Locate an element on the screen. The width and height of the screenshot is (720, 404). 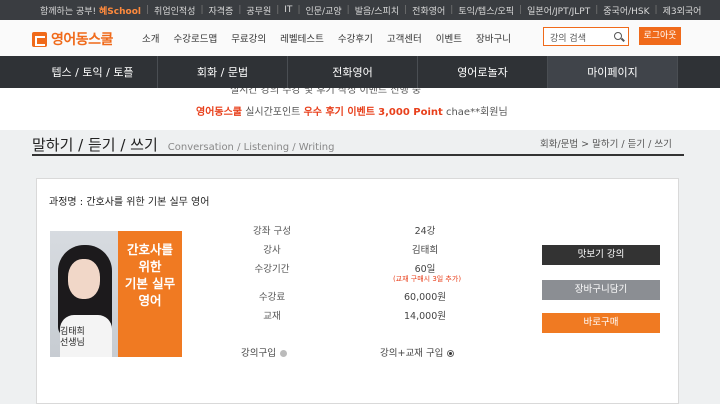
topbar-link-0: 취업인적성 is located at coordinates (174, 10).